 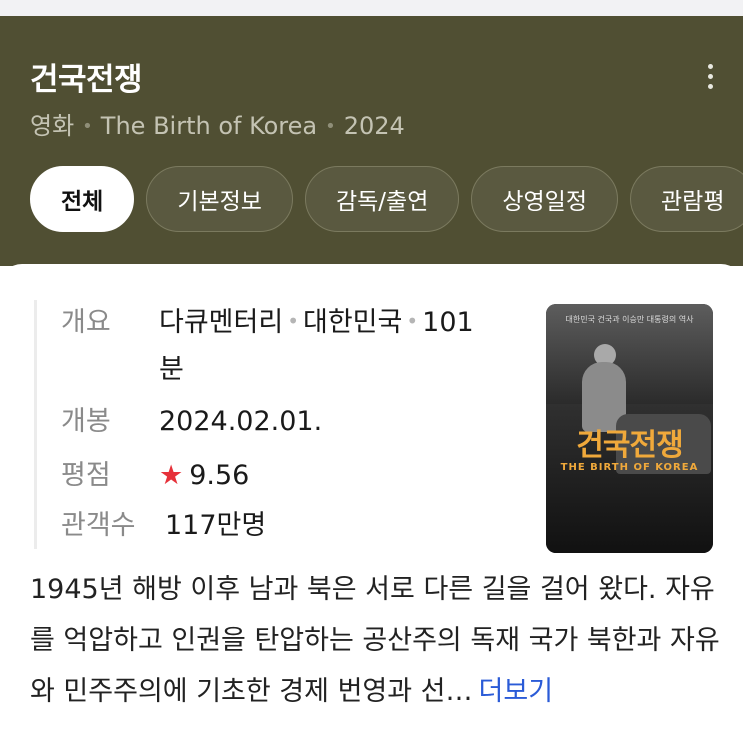 What do you see at coordinates (448, 322) in the screenshot?
I see `runtime-value: 101` at bounding box center [448, 322].